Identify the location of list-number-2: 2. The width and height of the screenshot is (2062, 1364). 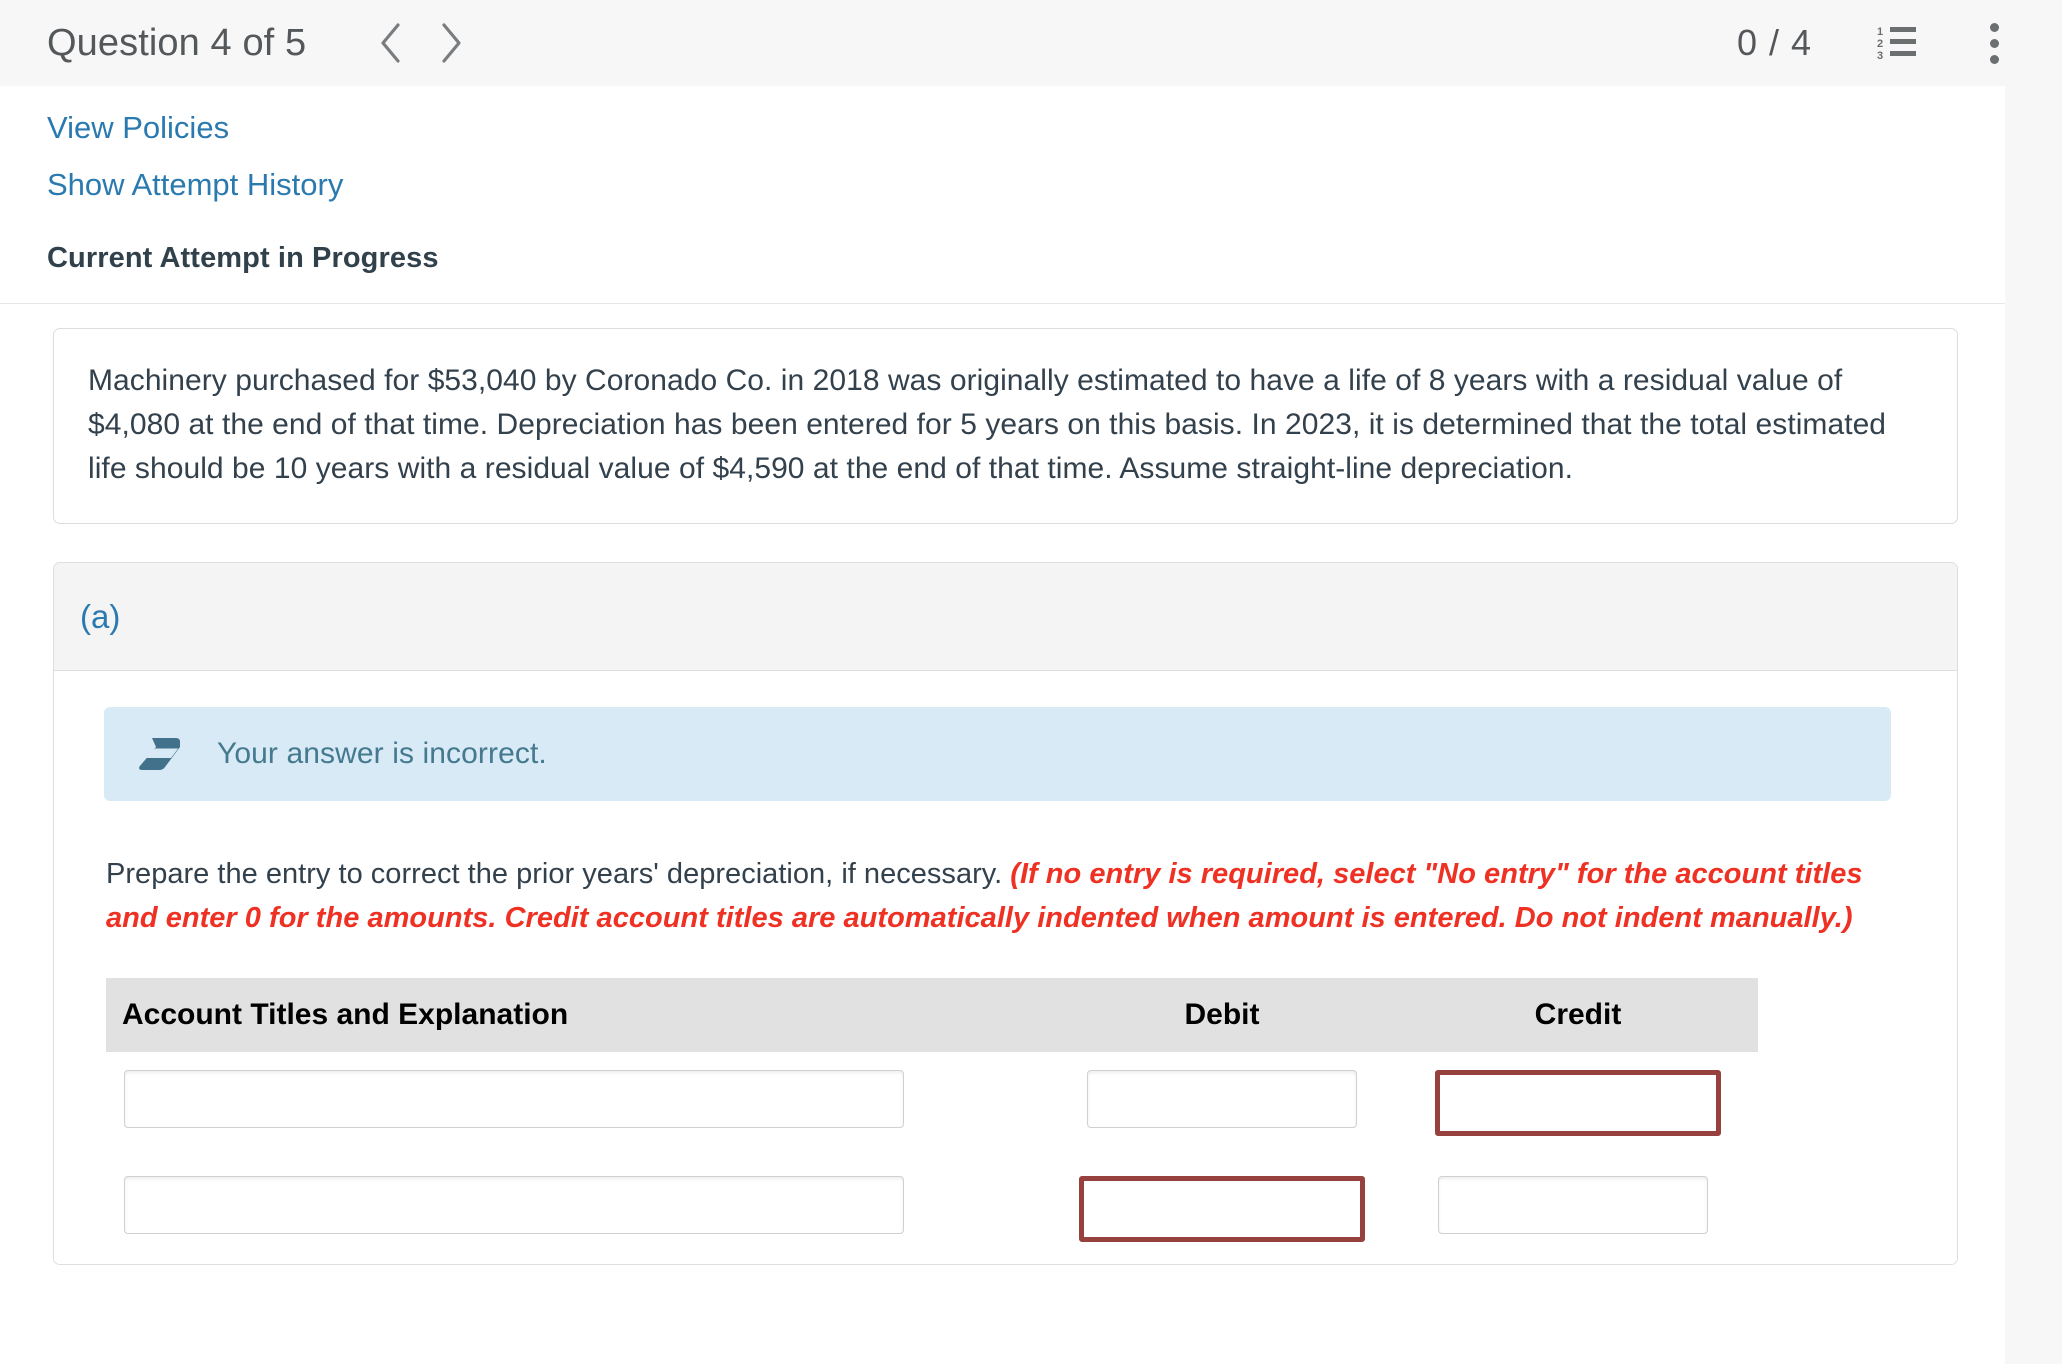
(1880, 44).